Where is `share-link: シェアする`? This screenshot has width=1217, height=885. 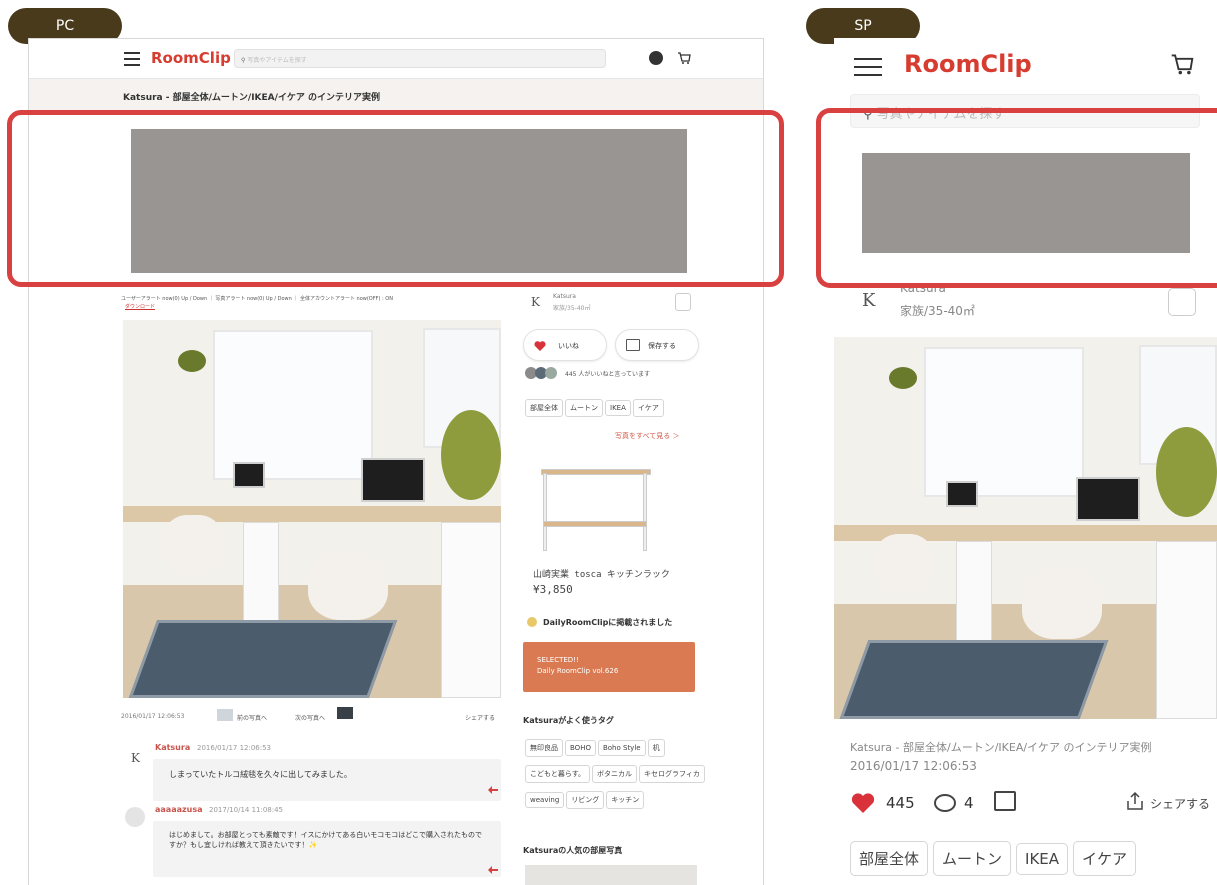 share-link: シェアする is located at coordinates (480, 717).